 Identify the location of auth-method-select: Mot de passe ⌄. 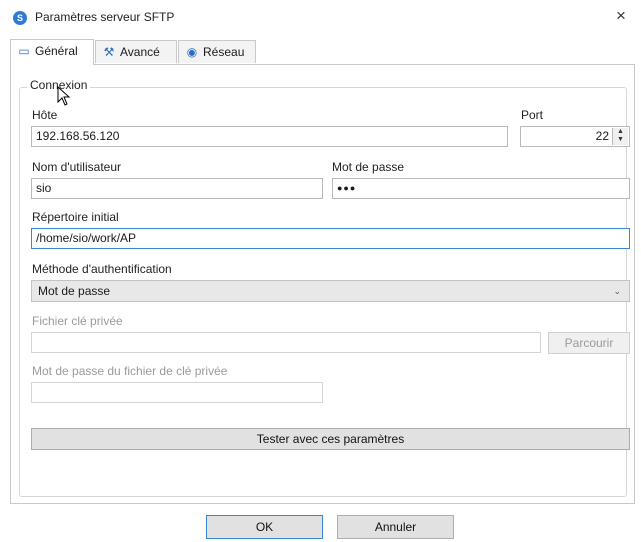
(330, 291).